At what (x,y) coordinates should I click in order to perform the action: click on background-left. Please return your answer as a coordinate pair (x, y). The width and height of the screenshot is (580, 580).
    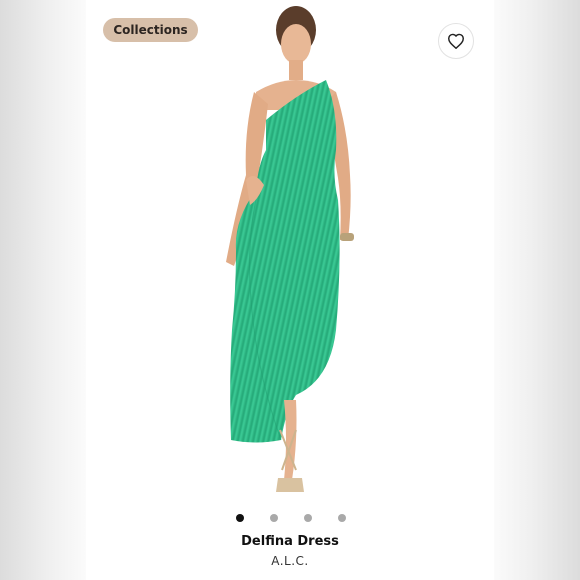
    Looking at the image, I should click on (43, 290).